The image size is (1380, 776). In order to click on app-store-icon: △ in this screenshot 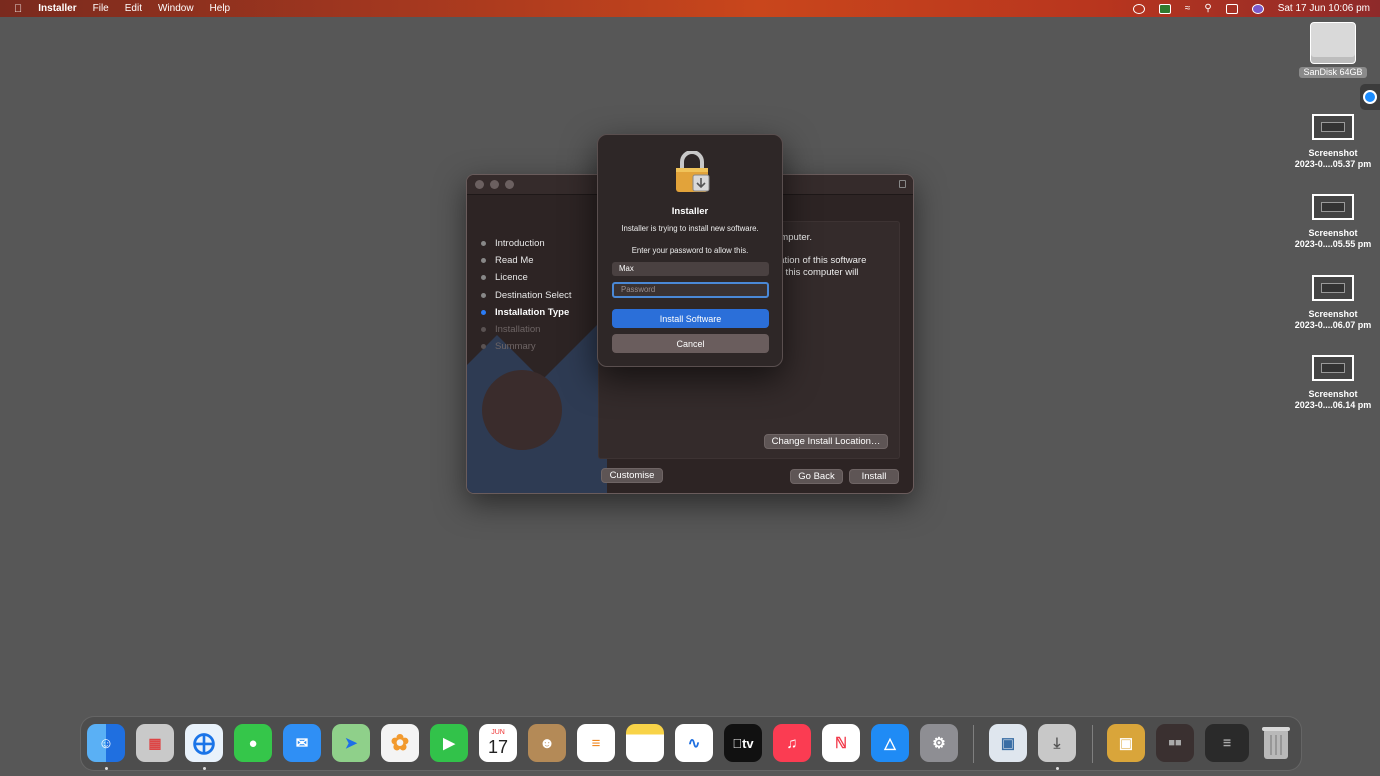, I will do `click(890, 743)`.